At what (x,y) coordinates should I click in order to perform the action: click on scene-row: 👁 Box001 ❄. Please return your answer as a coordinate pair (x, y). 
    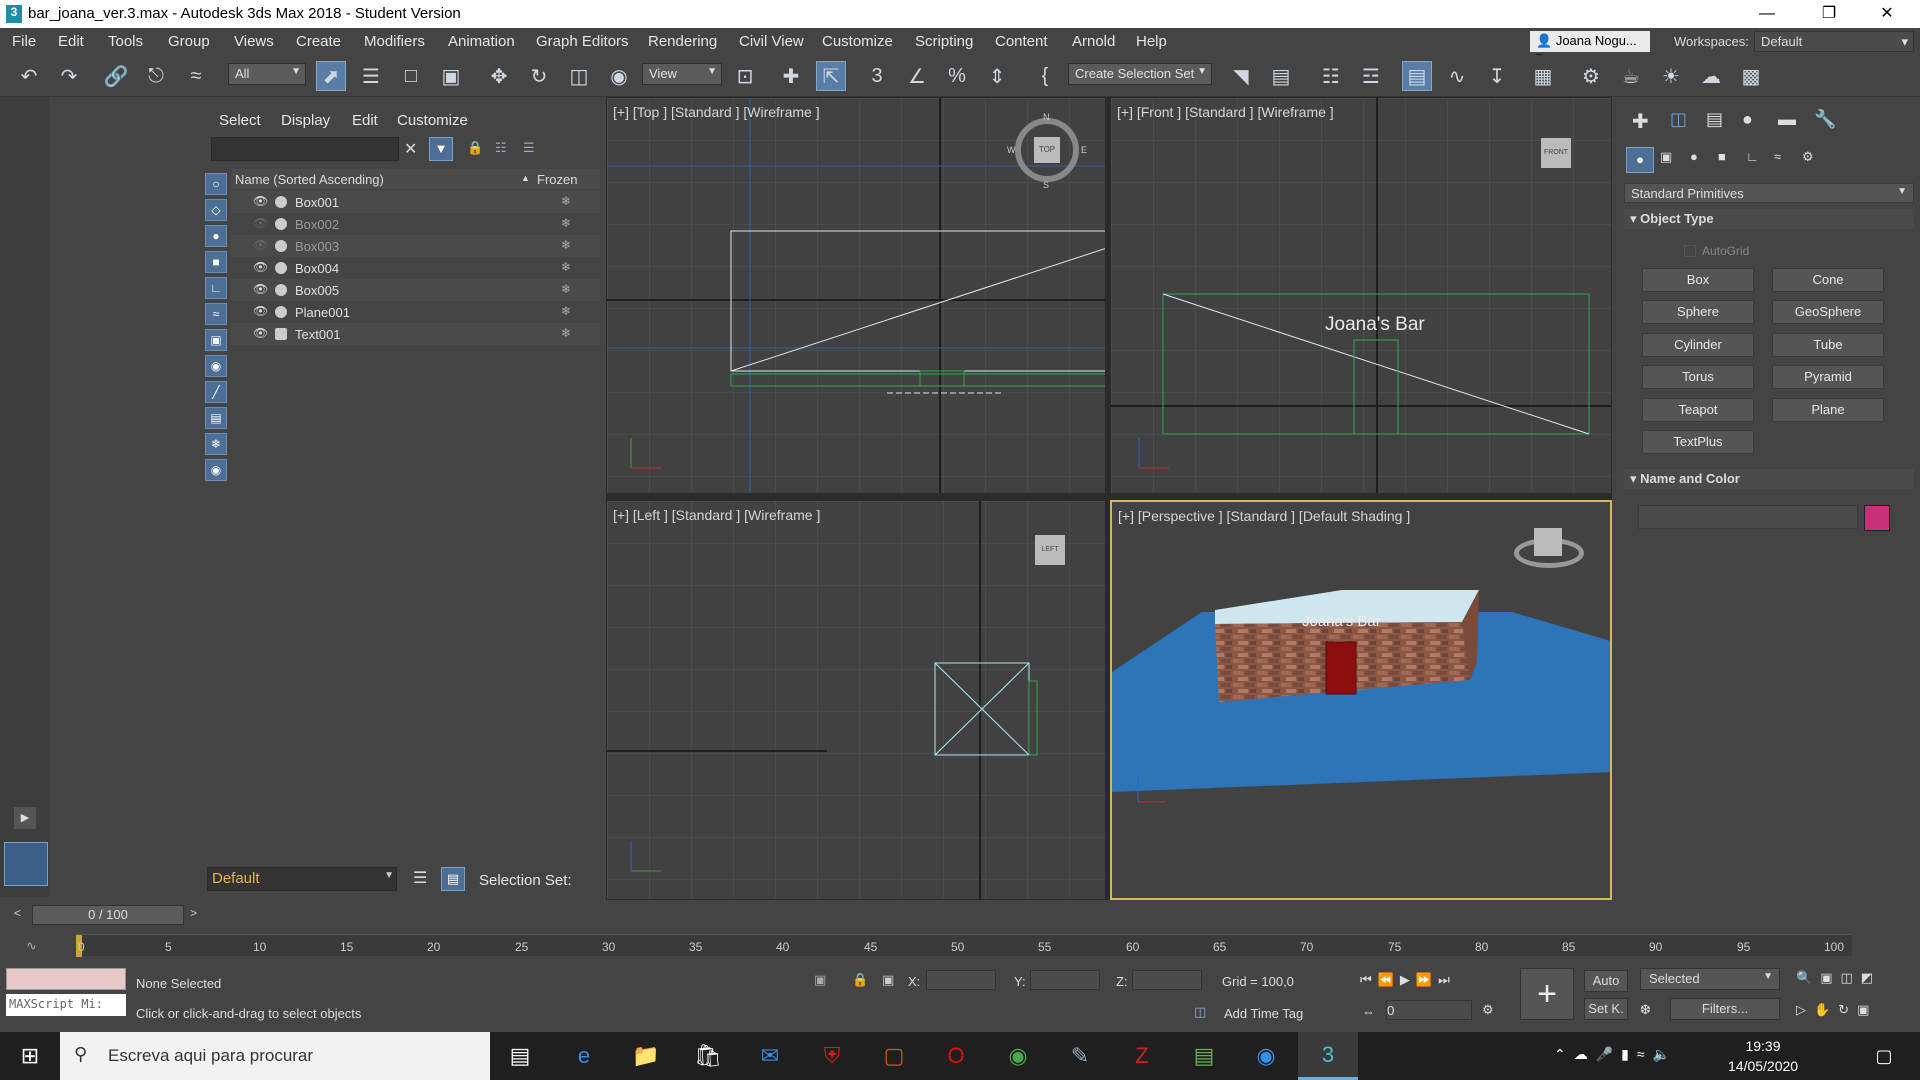
    Looking at the image, I should click on (415, 202).